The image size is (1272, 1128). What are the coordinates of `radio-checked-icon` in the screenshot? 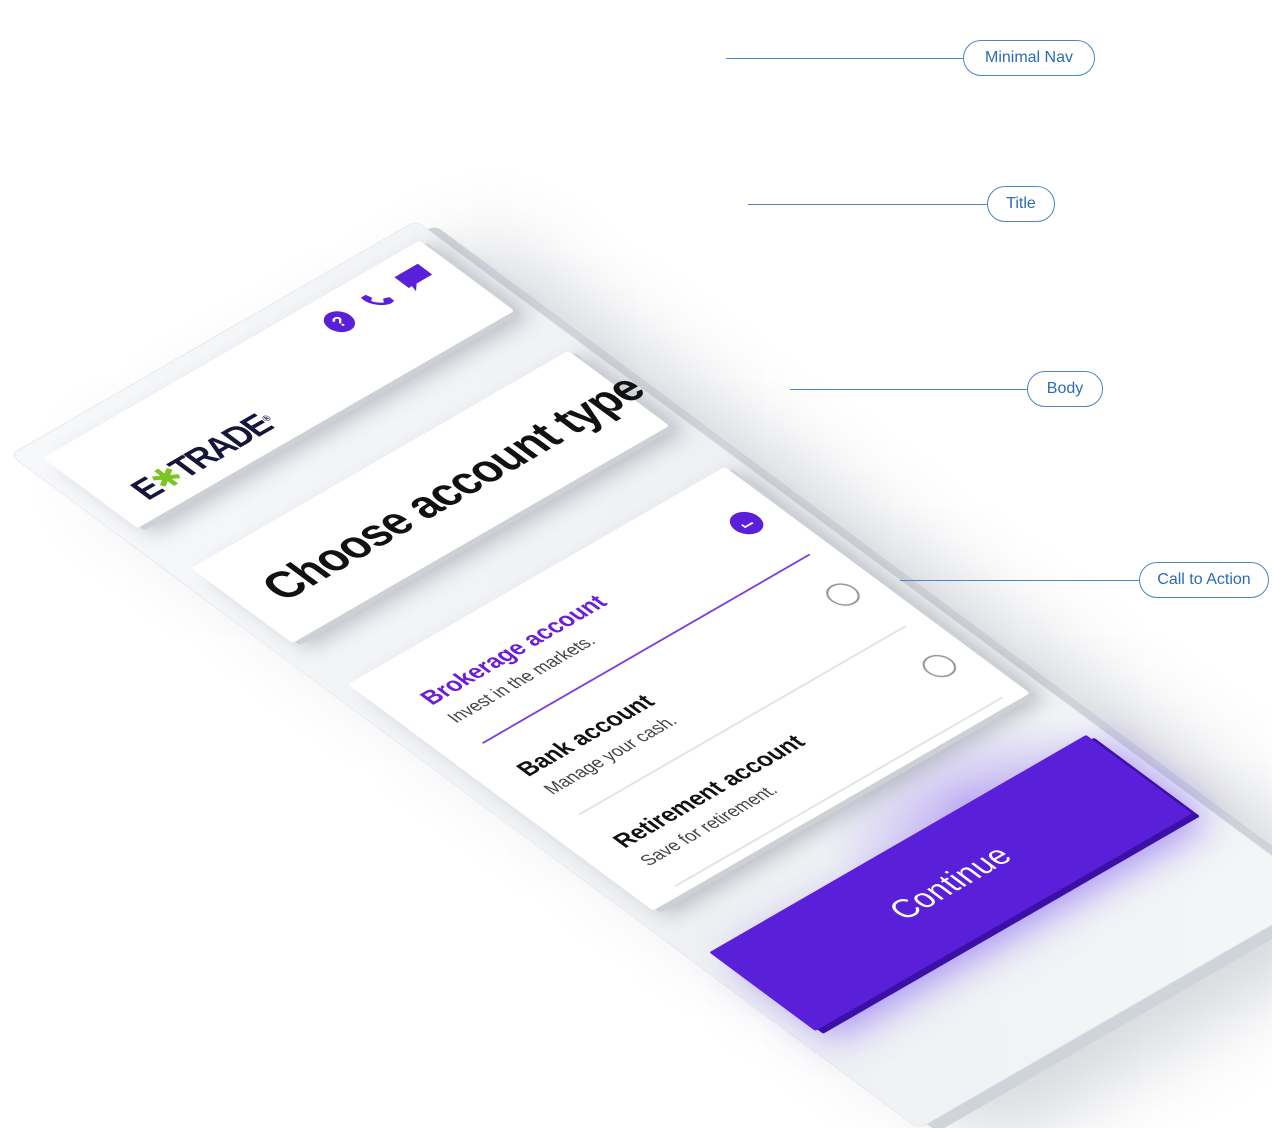 It's located at (746, 523).